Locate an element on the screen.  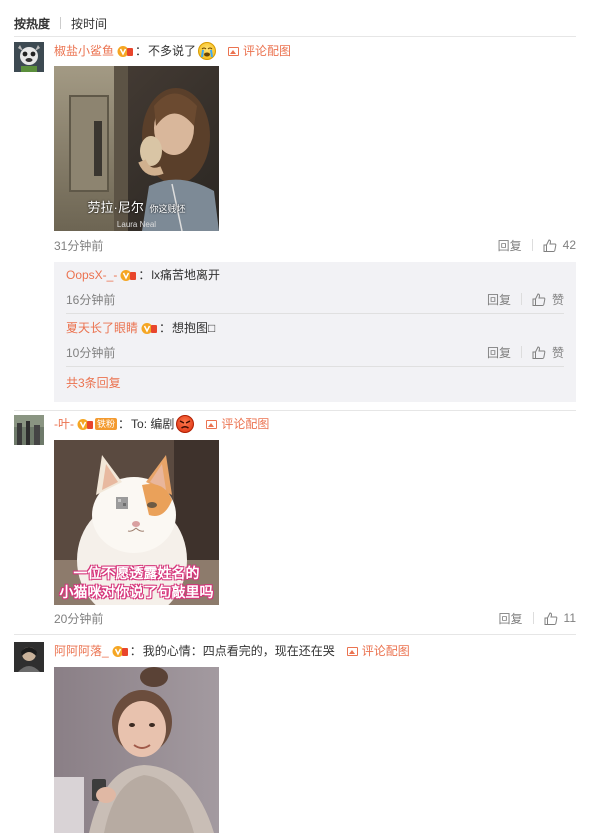
comment-meta: 20分钟前 回复 11 is located at coordinates (315, 618).